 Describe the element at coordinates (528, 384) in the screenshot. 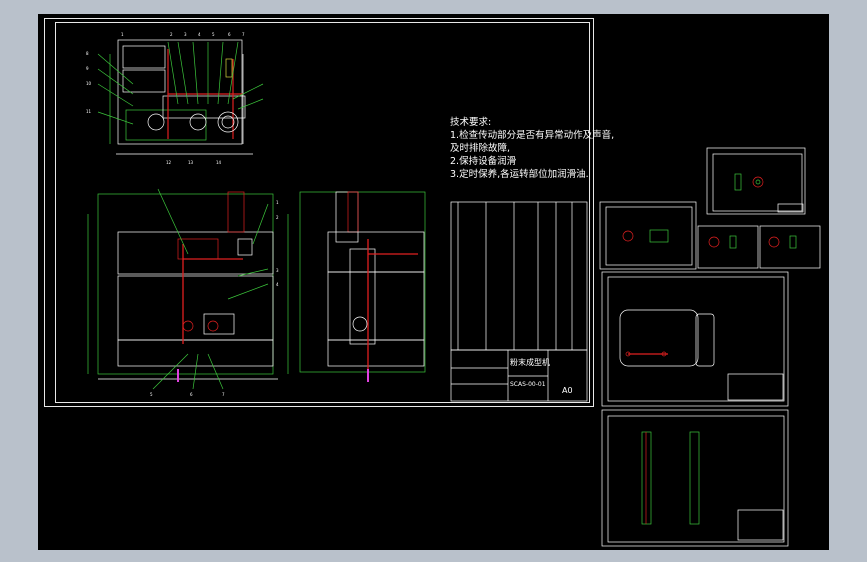

I see `title-block-drawing-no: SCAS-00-01` at that location.